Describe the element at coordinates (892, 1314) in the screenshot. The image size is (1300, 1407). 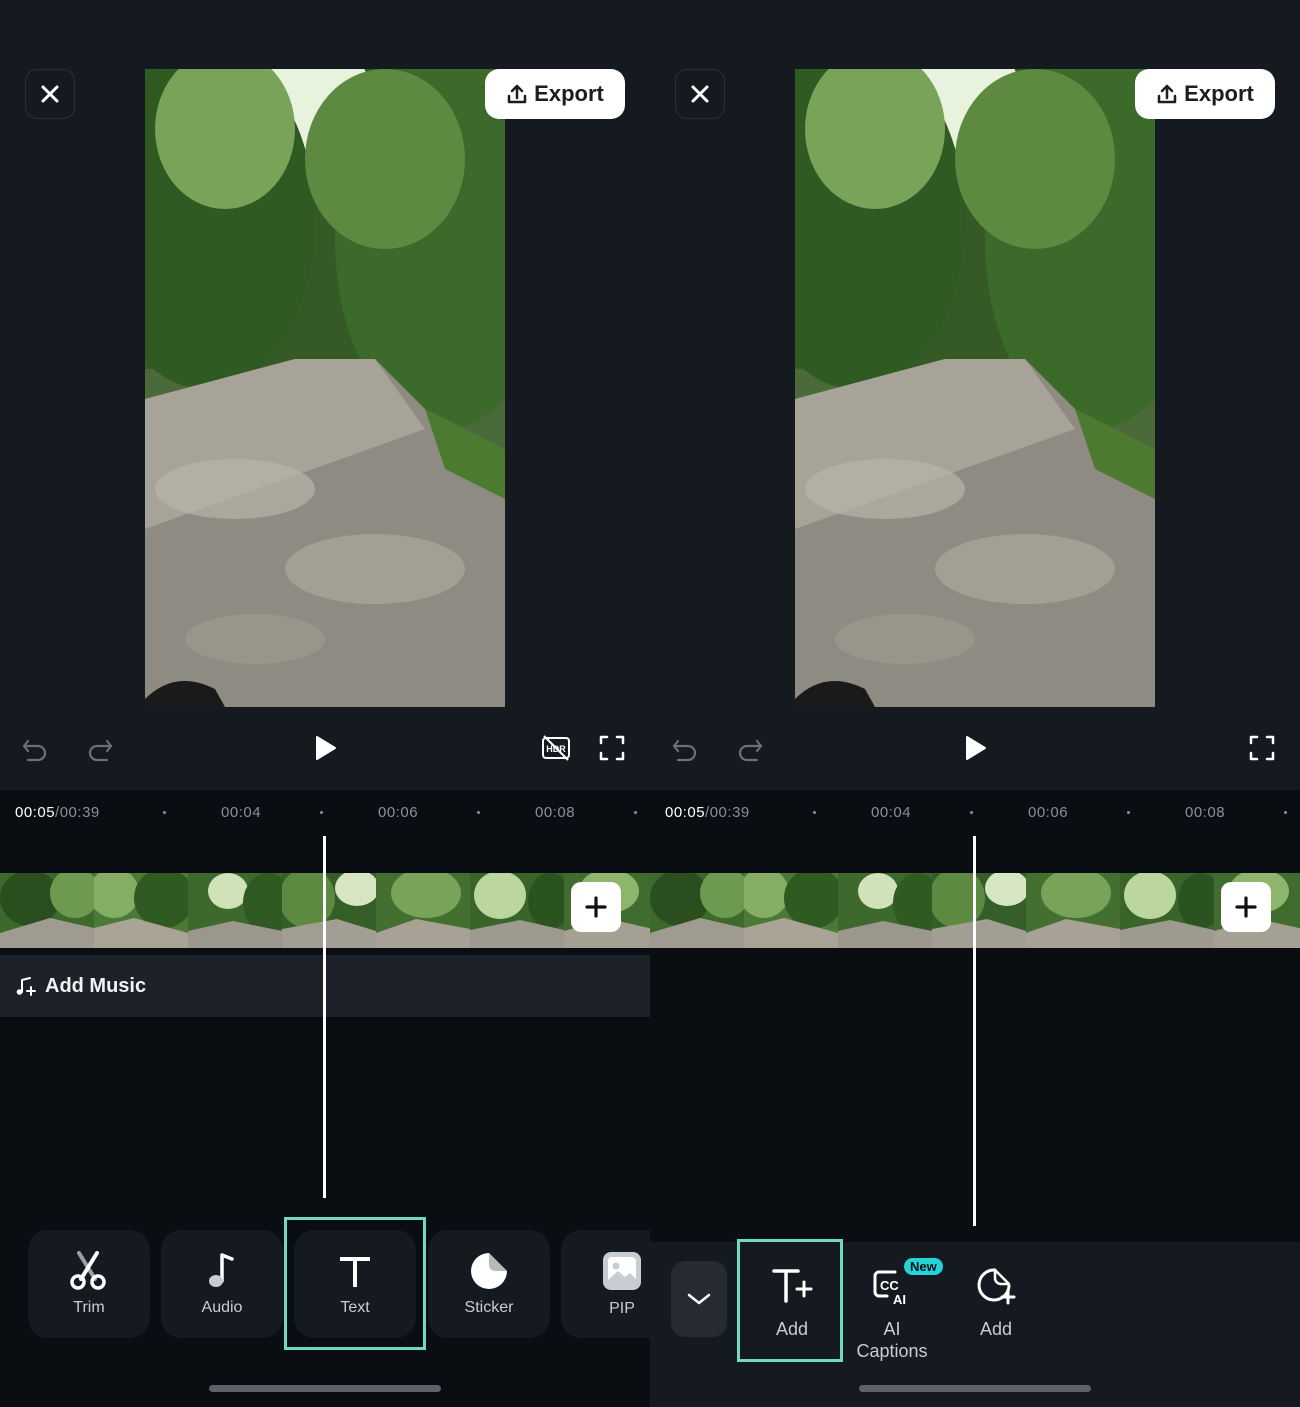
I see `subtool-ai-captions: CC AI AI Captions` at that location.